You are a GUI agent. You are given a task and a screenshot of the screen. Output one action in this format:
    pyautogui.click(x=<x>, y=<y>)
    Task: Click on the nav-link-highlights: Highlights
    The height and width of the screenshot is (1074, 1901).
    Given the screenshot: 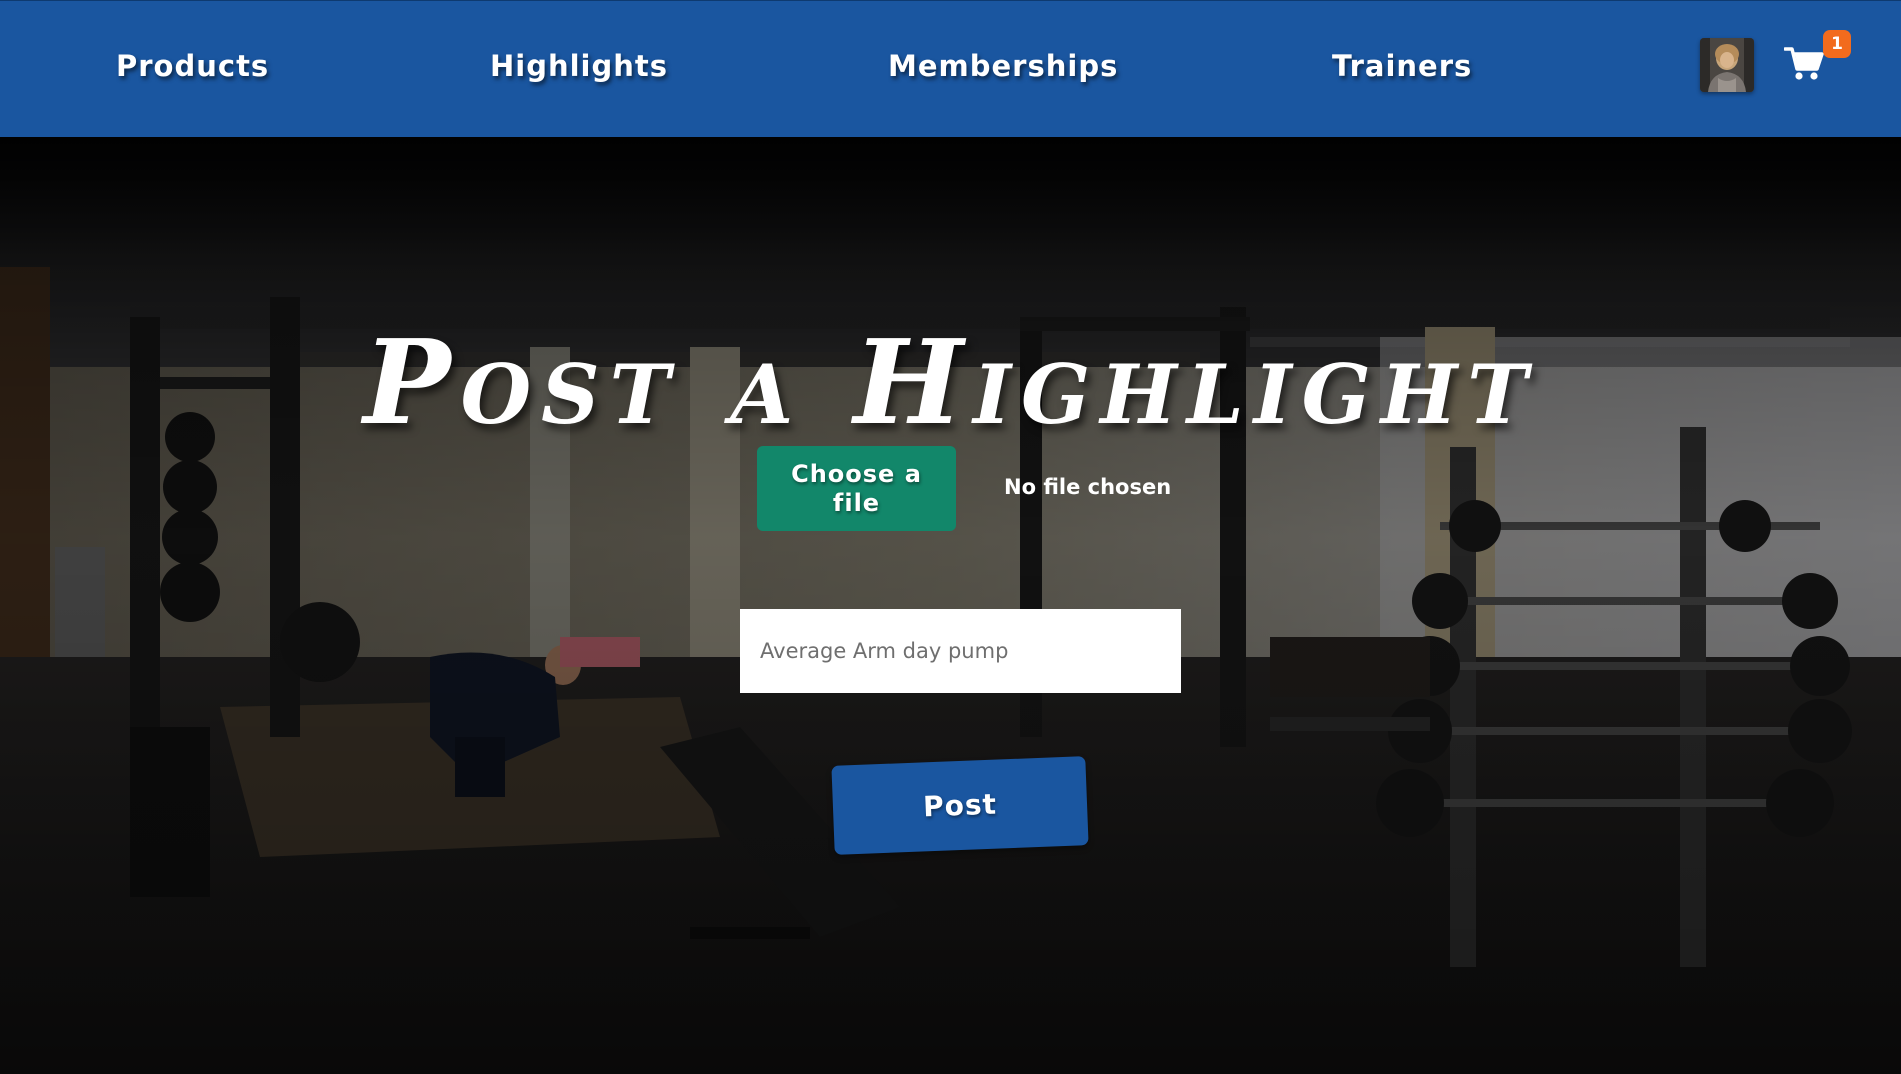 What is the action you would take?
    pyautogui.click(x=579, y=66)
    